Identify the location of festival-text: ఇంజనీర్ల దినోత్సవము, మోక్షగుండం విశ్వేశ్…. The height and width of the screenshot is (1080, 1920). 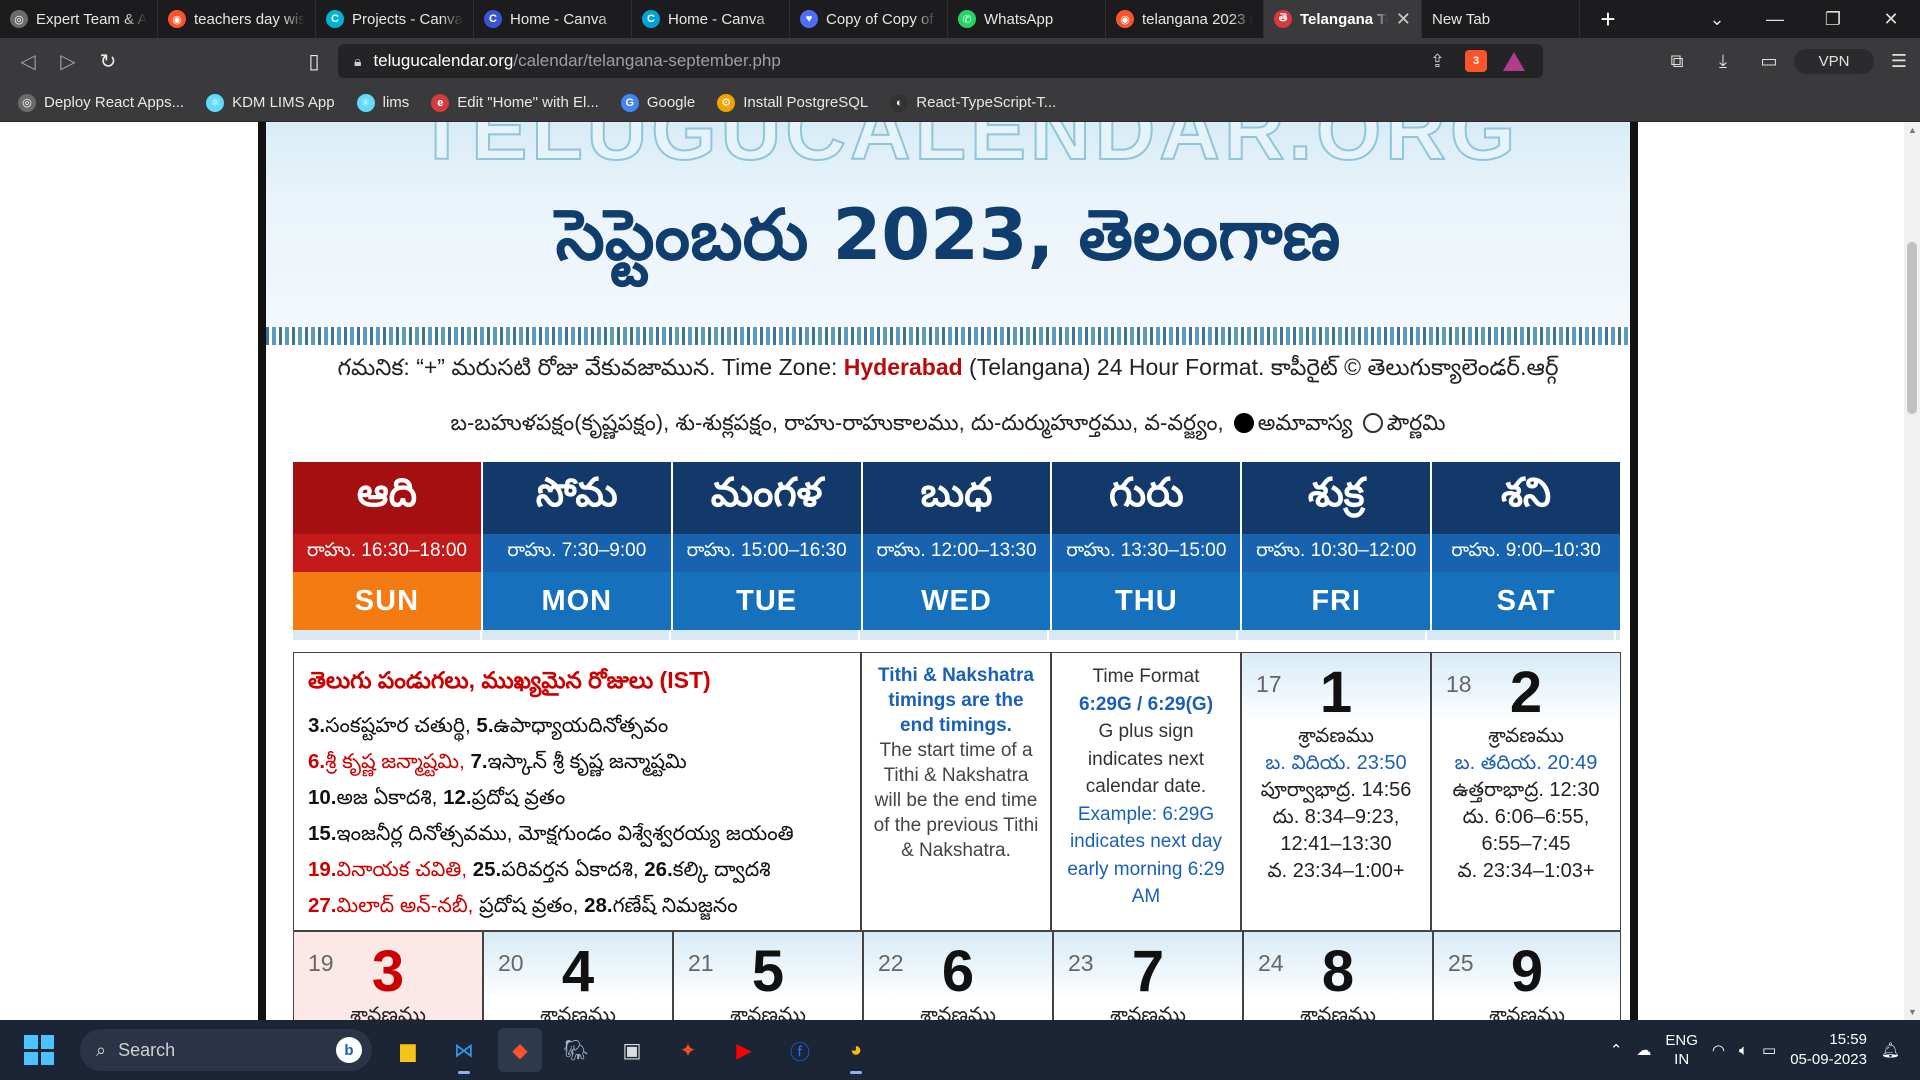
(565, 833).